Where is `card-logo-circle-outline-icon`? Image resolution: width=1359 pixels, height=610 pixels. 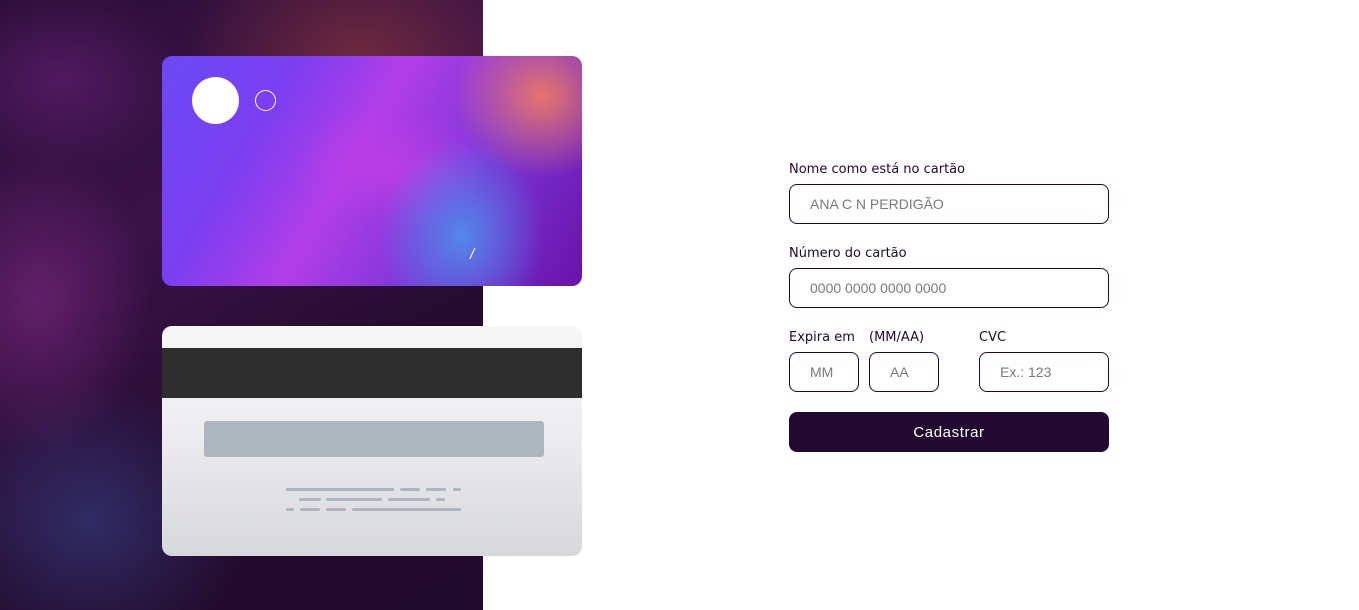 card-logo-circle-outline-icon is located at coordinates (265, 100).